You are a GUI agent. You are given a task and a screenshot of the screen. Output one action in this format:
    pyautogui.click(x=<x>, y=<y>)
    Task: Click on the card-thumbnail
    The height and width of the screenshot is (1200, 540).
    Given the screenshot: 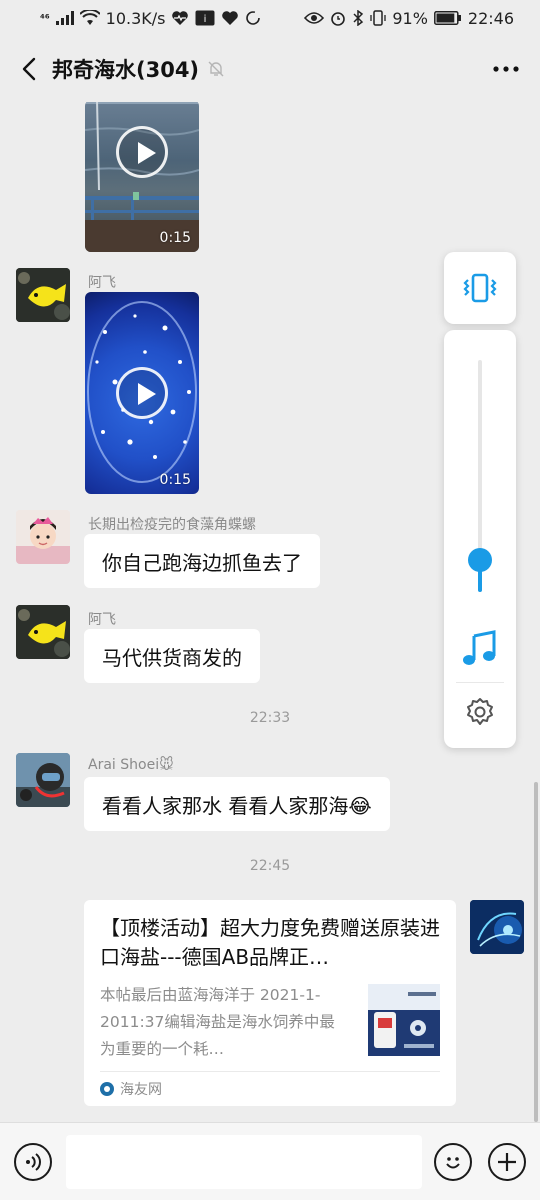 What is the action you would take?
    pyautogui.click(x=404, y=1020)
    